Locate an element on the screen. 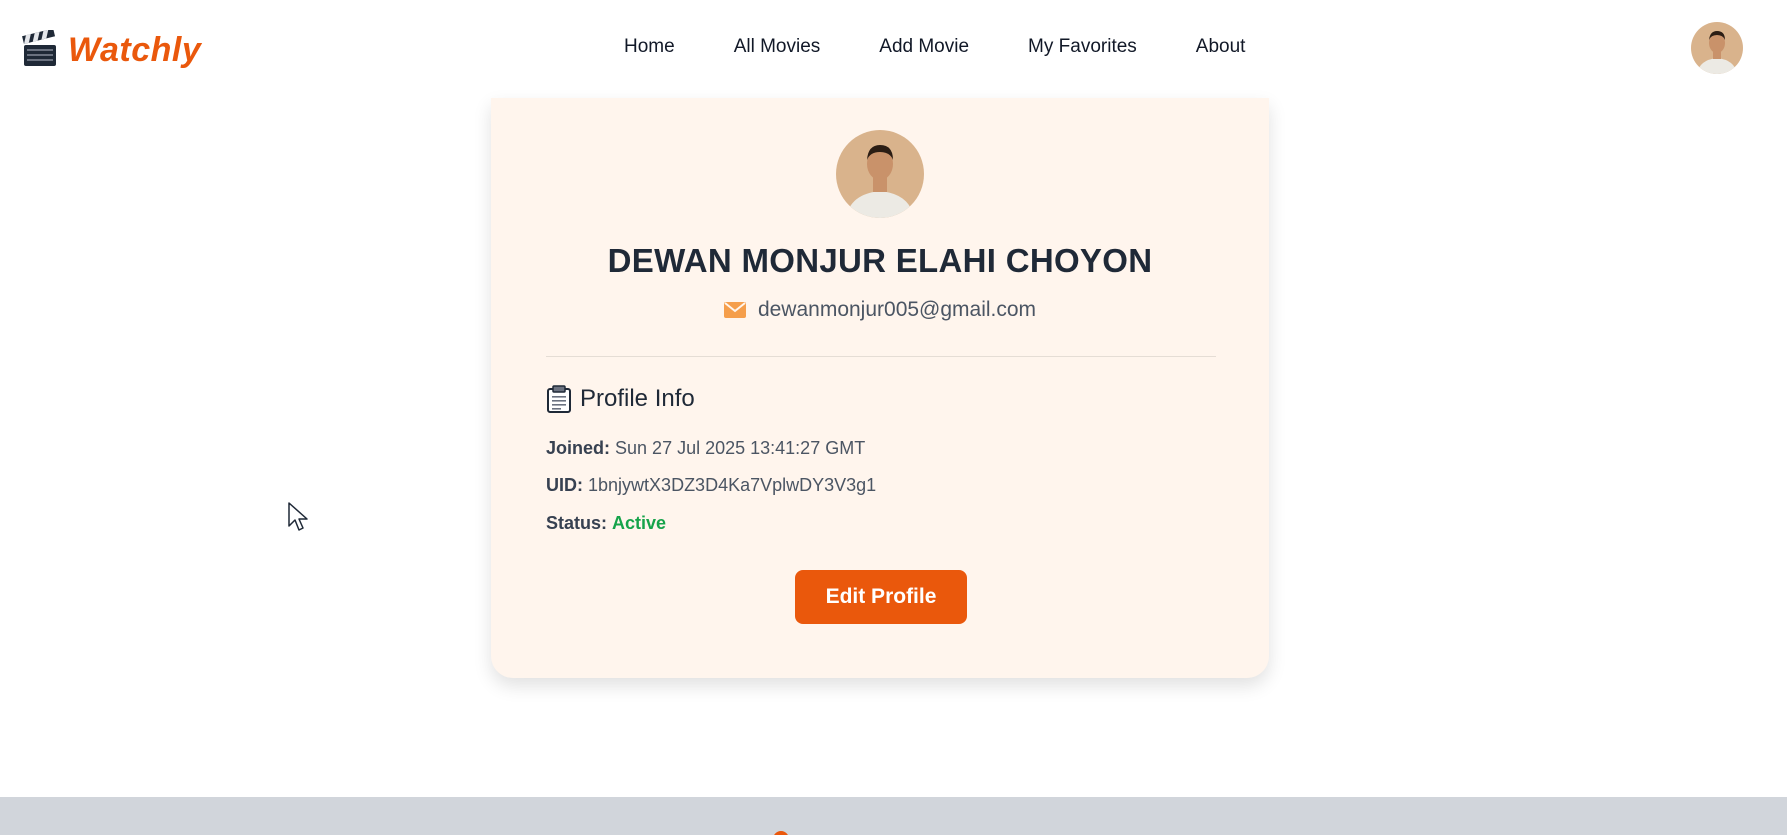  user-avatar is located at coordinates (1717, 48).